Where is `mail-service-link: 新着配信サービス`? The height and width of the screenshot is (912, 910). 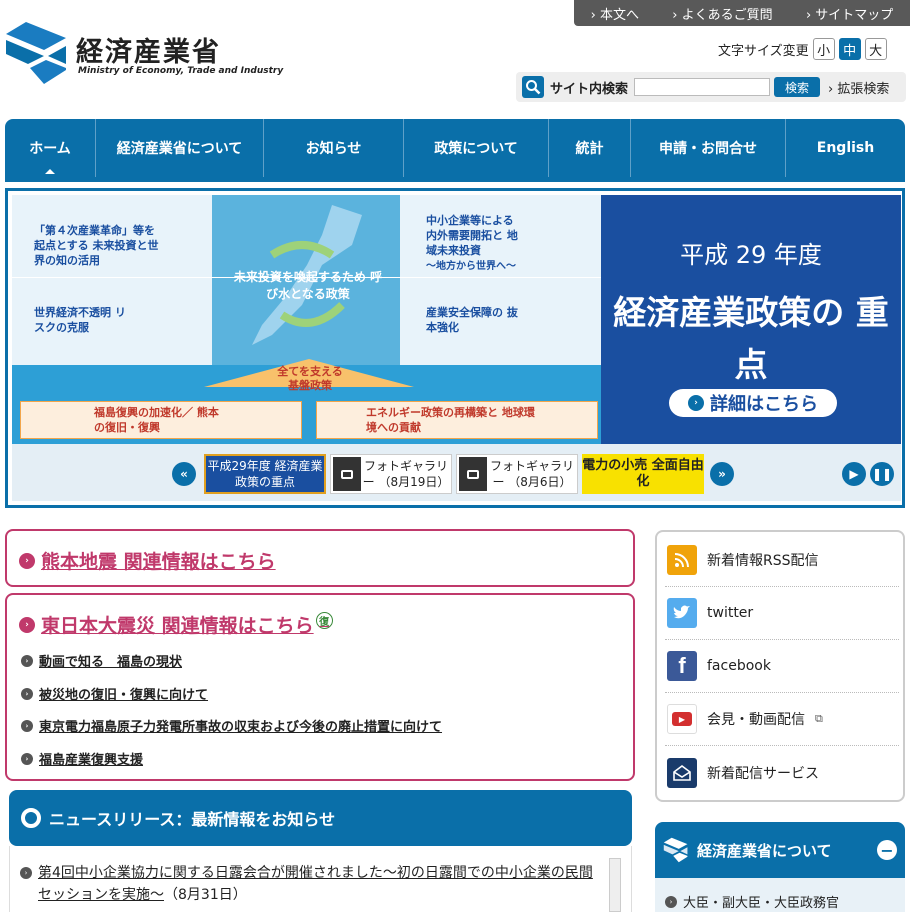 mail-service-link: 新着配信サービス is located at coordinates (782, 772).